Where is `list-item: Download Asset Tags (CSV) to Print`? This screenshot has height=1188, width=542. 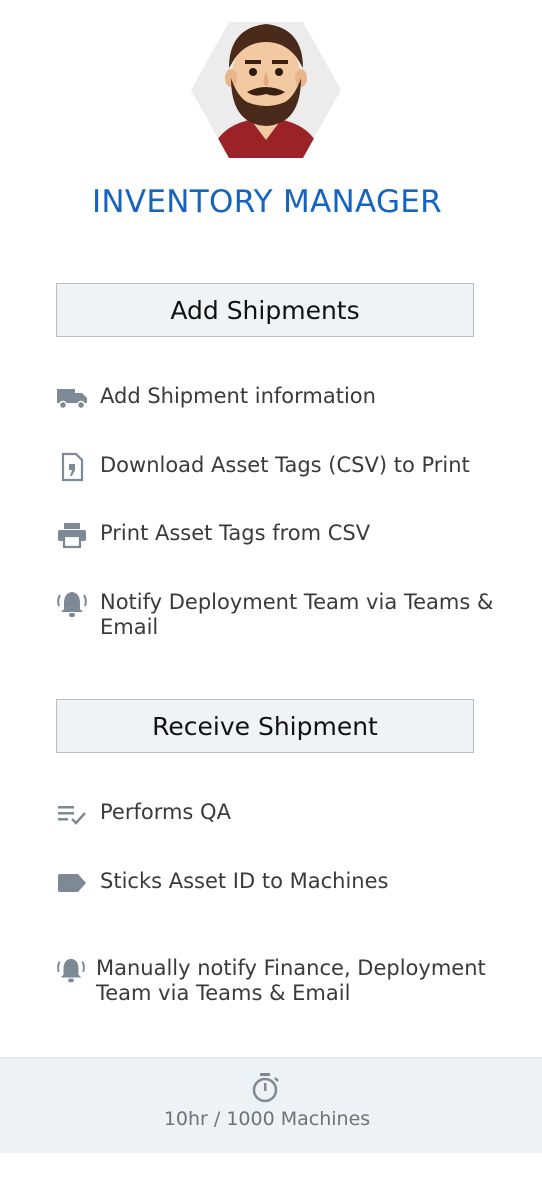
list-item: Download Asset Tags (CSV) to Print is located at coordinates (281, 467).